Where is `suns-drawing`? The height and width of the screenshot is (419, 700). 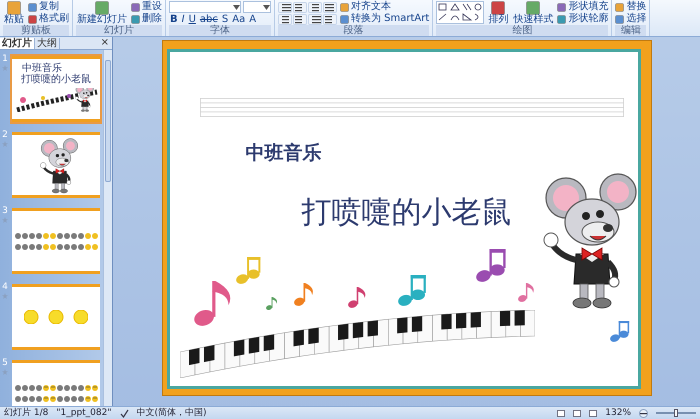
suns-drawing is located at coordinates (56, 317).